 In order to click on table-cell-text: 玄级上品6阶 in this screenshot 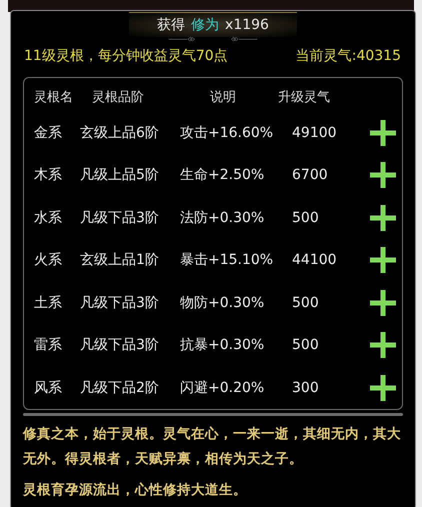, I will do `click(120, 133)`.